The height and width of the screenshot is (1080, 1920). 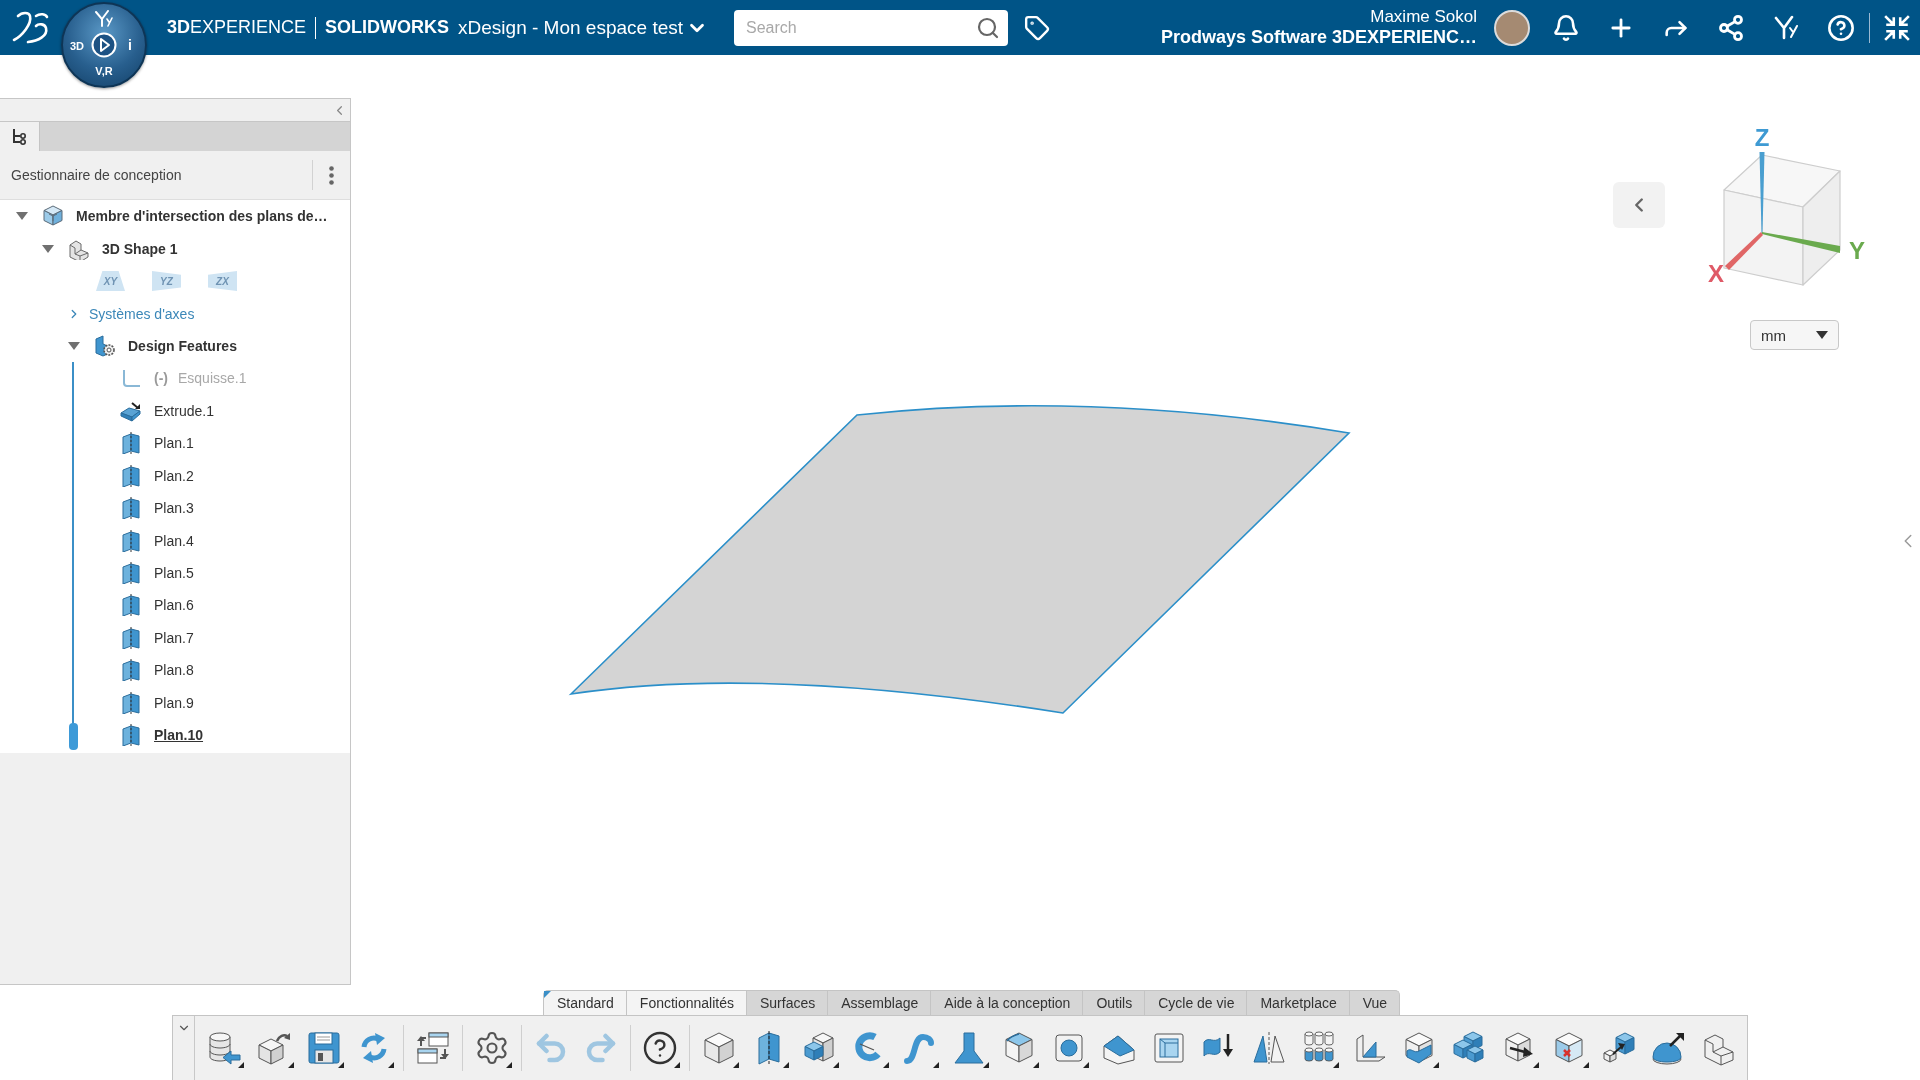 What do you see at coordinates (182, 345) in the screenshot?
I see `tree-label: Design Features` at bounding box center [182, 345].